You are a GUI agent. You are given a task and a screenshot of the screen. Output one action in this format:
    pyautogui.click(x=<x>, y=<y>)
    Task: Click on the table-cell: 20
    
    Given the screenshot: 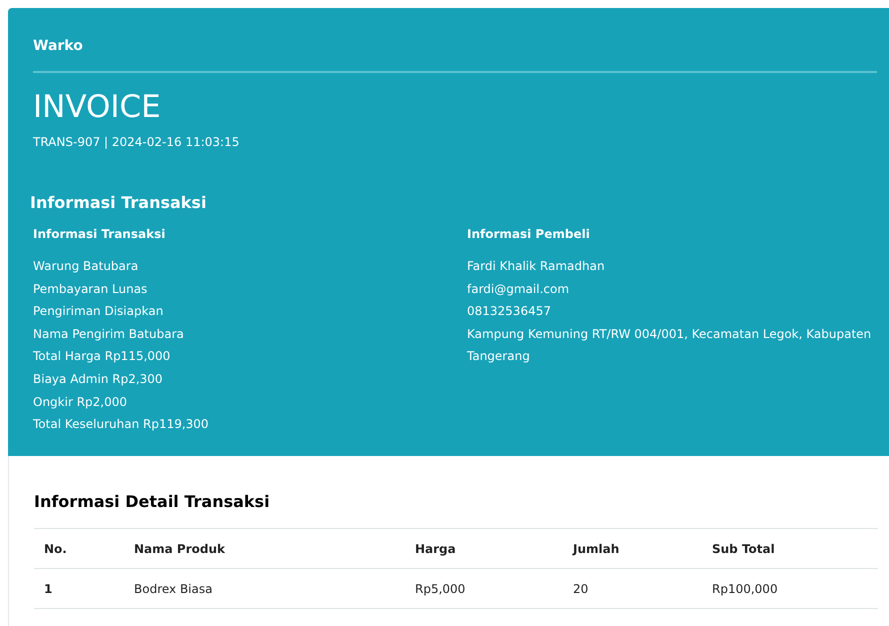 What is the action you would take?
    pyautogui.click(x=632, y=588)
    